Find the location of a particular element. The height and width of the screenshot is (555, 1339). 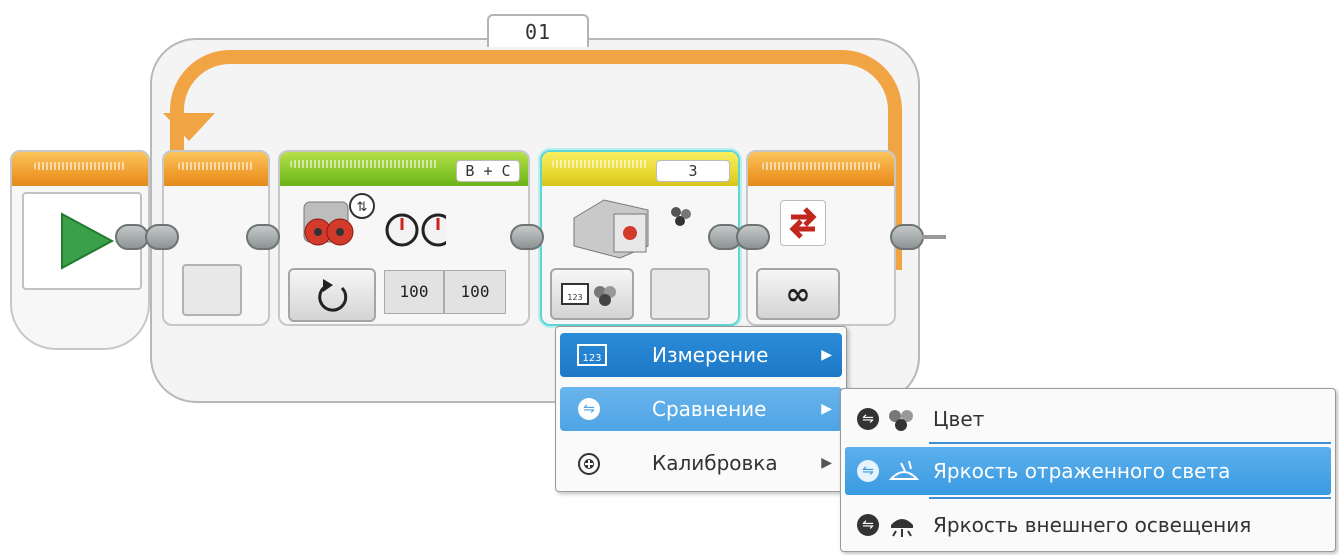

menu-item-compare: ⇋ Сравнение ▶ is located at coordinates (701, 409).